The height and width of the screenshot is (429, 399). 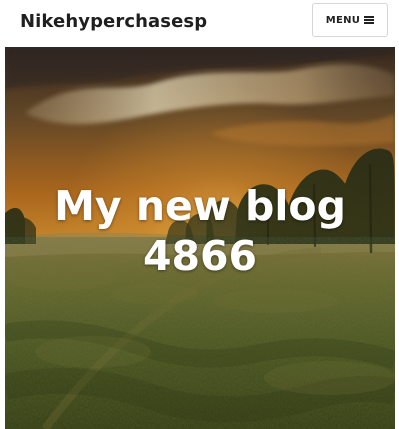 I want to click on site-header: Nikehyperchasesp MENU, so click(x=199, y=22).